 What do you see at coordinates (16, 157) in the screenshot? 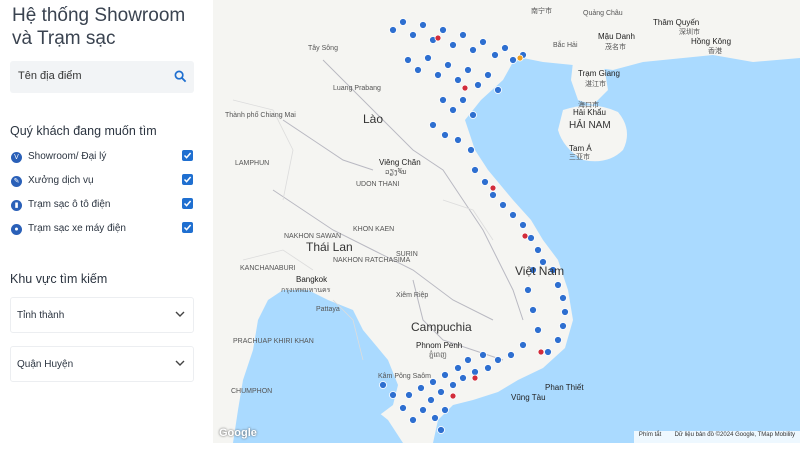
I see `showroom-icon: V` at bounding box center [16, 157].